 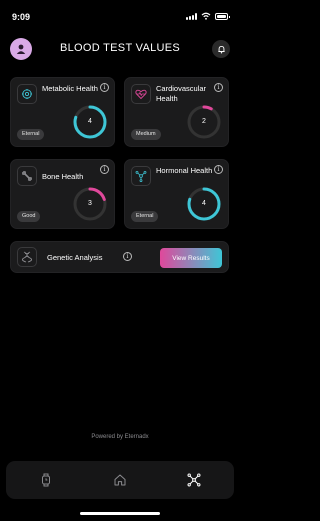 What do you see at coordinates (222, 16) in the screenshot?
I see `battery-icon` at bounding box center [222, 16].